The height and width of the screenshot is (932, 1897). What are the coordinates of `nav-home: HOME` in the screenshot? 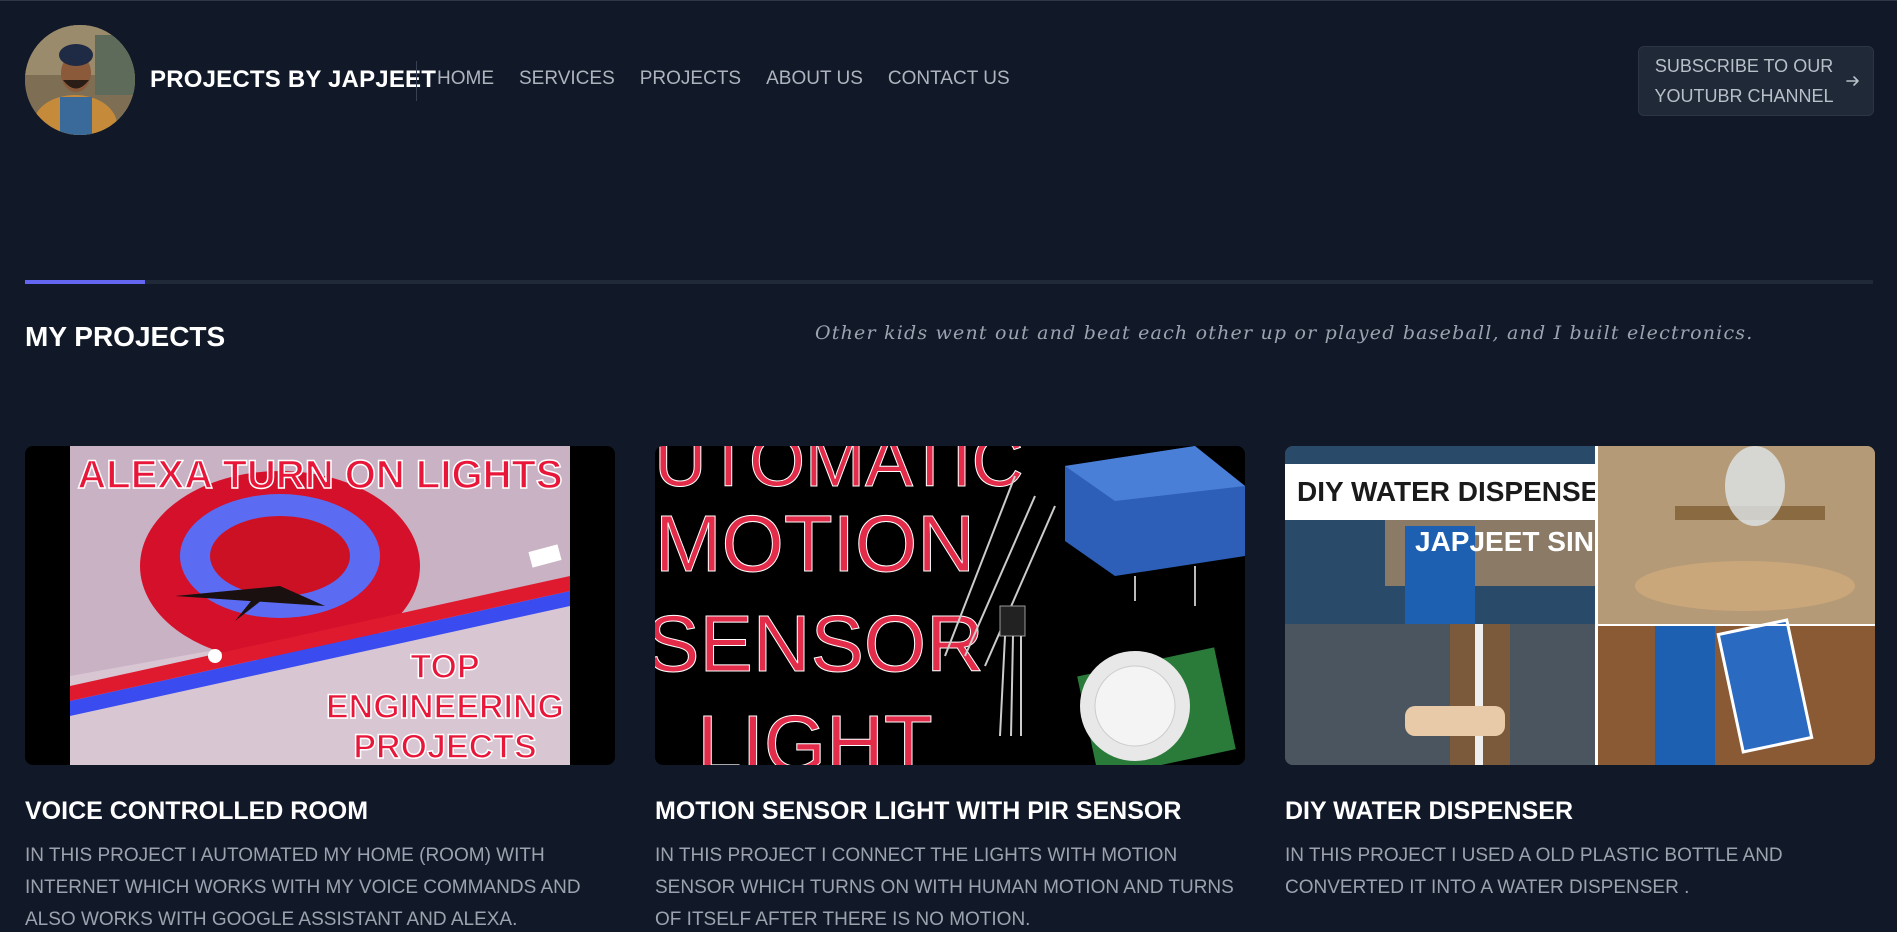 It's located at (465, 79).